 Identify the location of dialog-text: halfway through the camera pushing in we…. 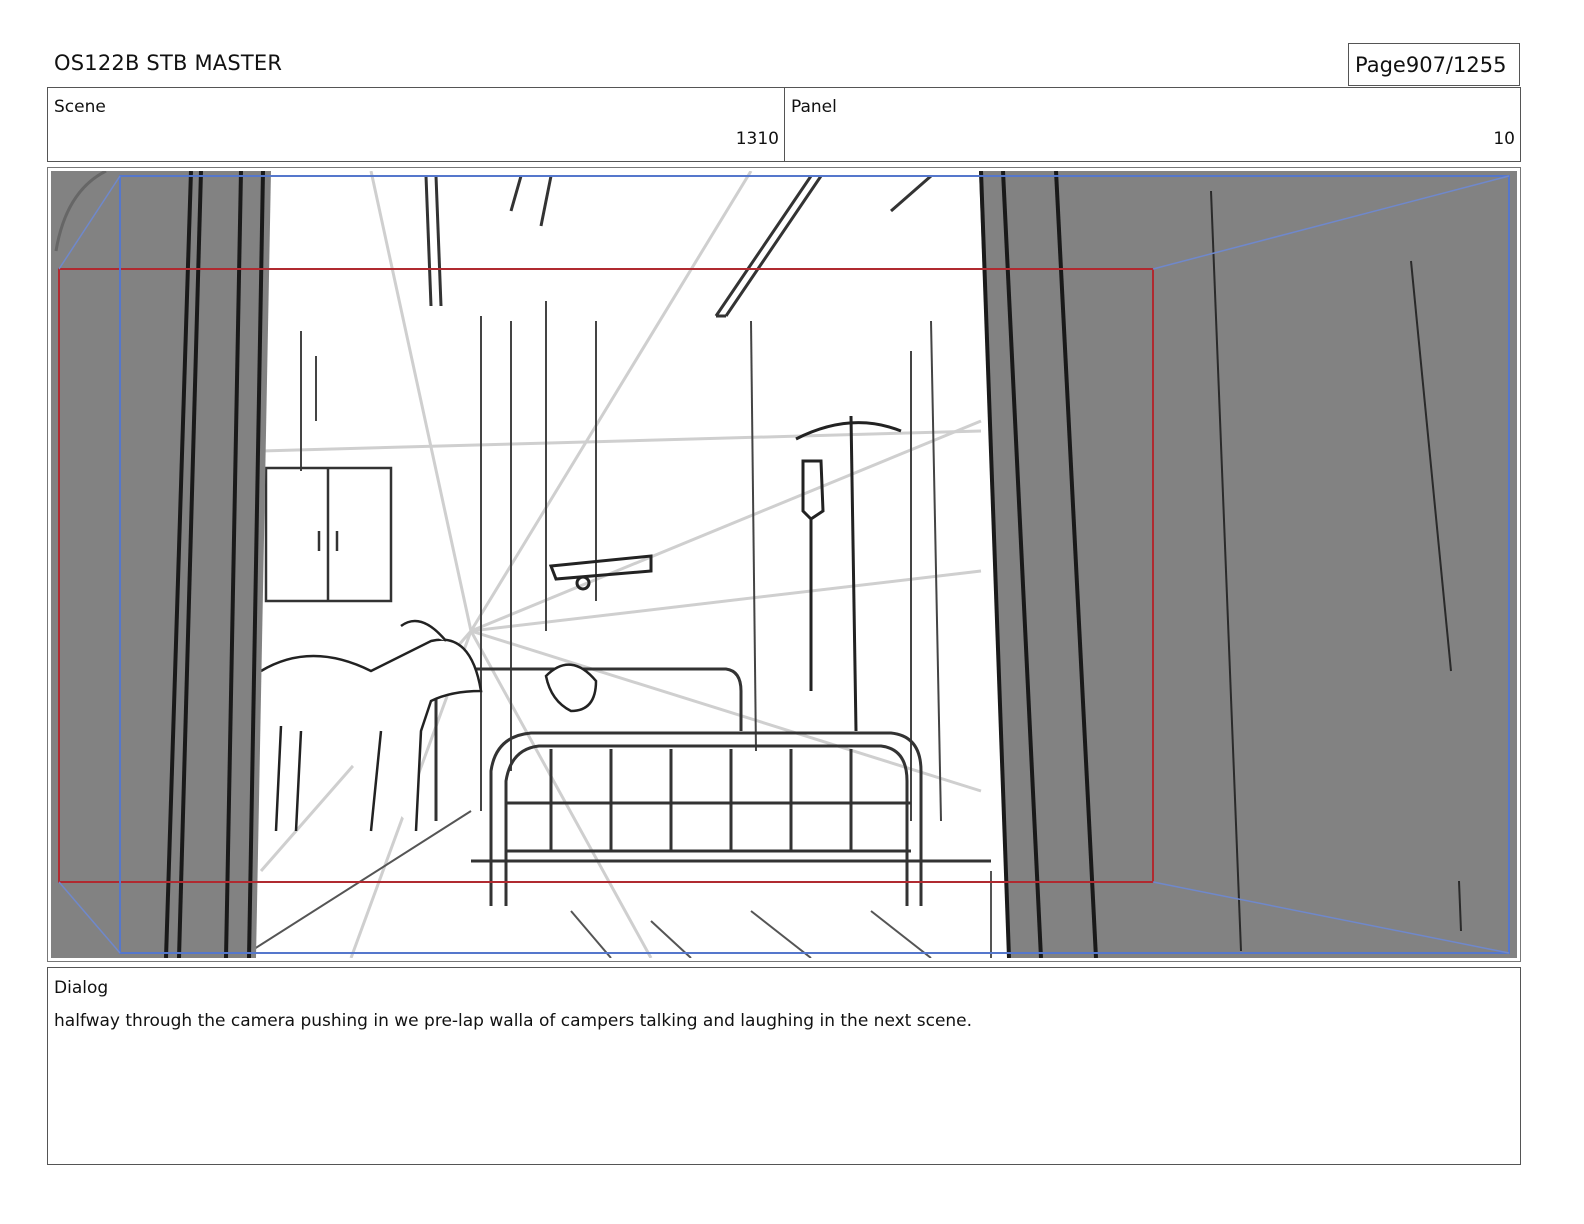
(513, 1021).